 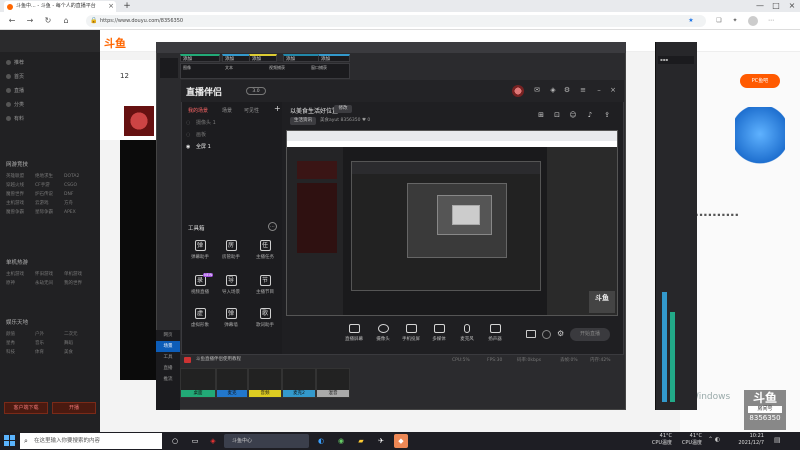 What do you see at coordinates (78, 213) in the screenshot?
I see `category-link: APEX` at bounding box center [78, 213].